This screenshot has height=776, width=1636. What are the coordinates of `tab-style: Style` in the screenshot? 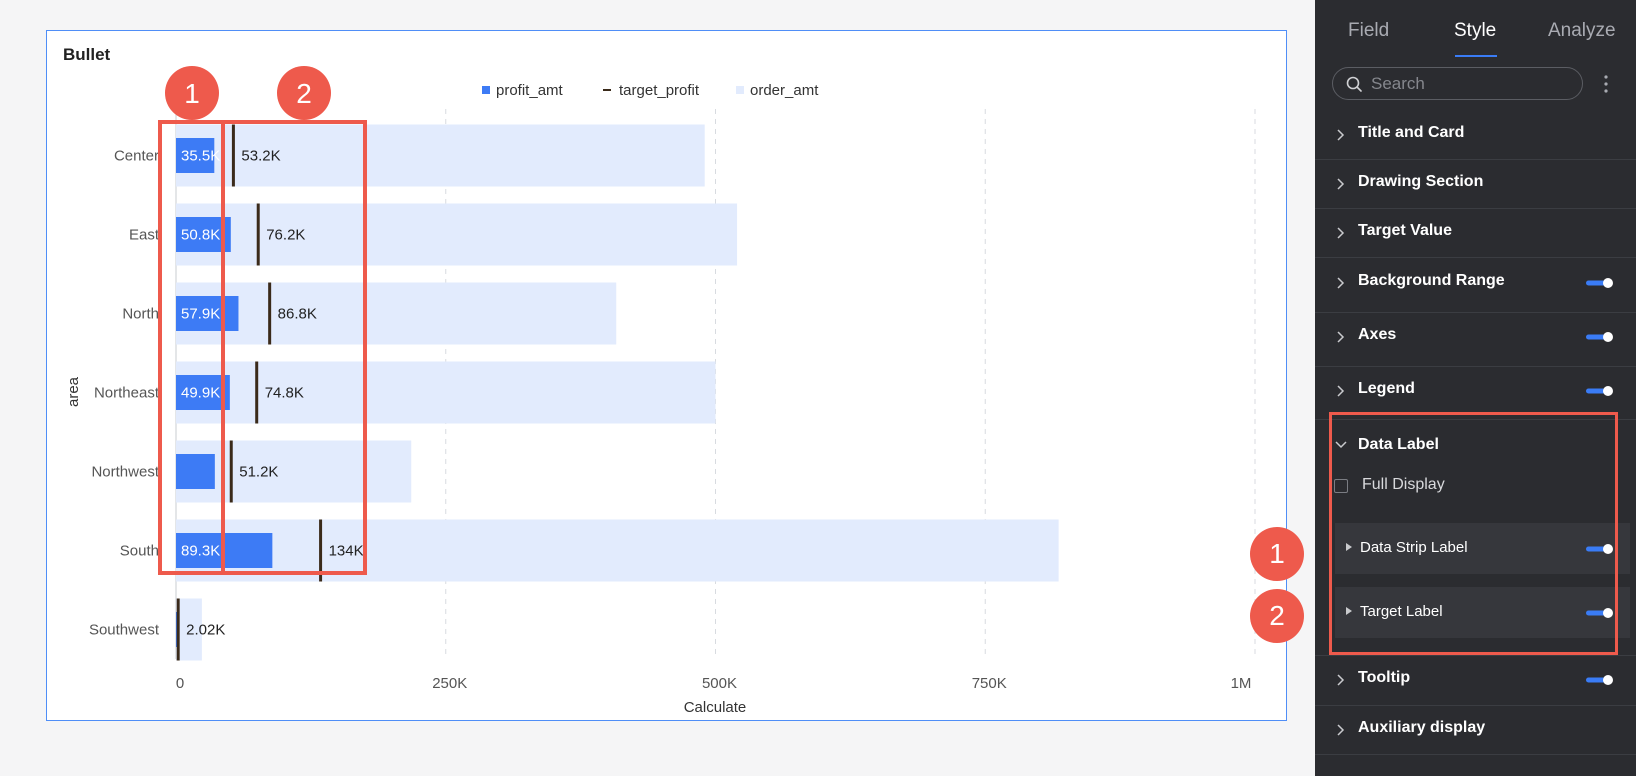 It's located at (1475, 31).